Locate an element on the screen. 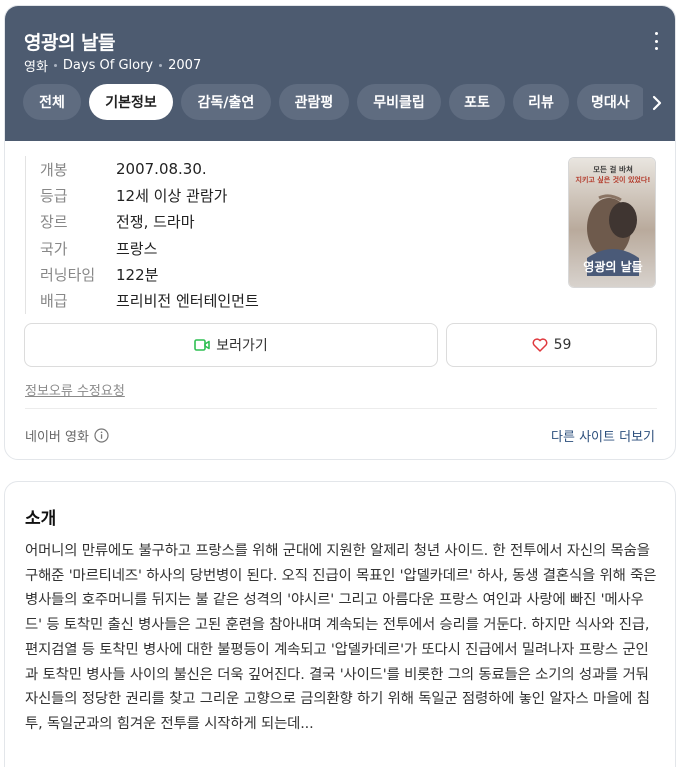 This screenshot has width=676, height=767. movie-category: 영화 is located at coordinates (36, 67).